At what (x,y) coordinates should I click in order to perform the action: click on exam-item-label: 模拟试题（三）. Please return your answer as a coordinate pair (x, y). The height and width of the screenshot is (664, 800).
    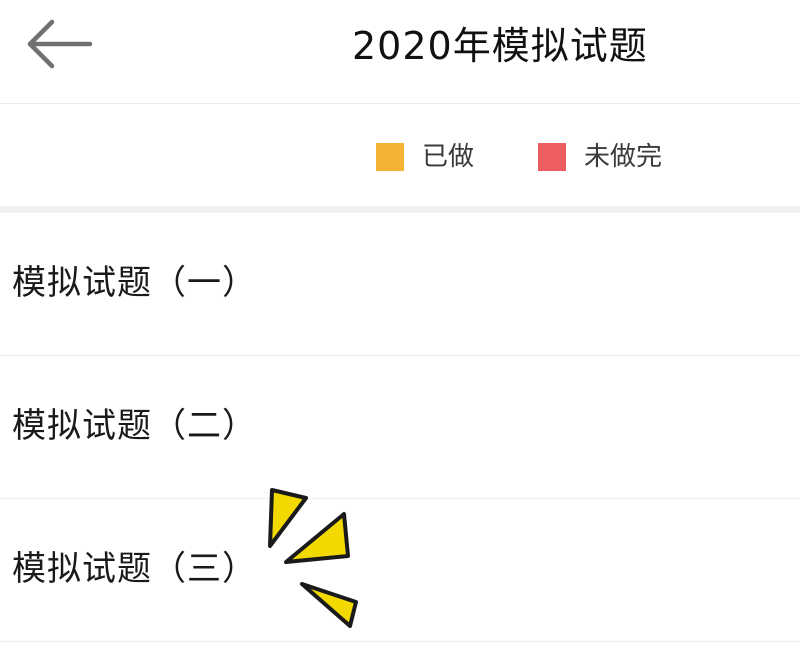
    Looking at the image, I should click on (134, 569).